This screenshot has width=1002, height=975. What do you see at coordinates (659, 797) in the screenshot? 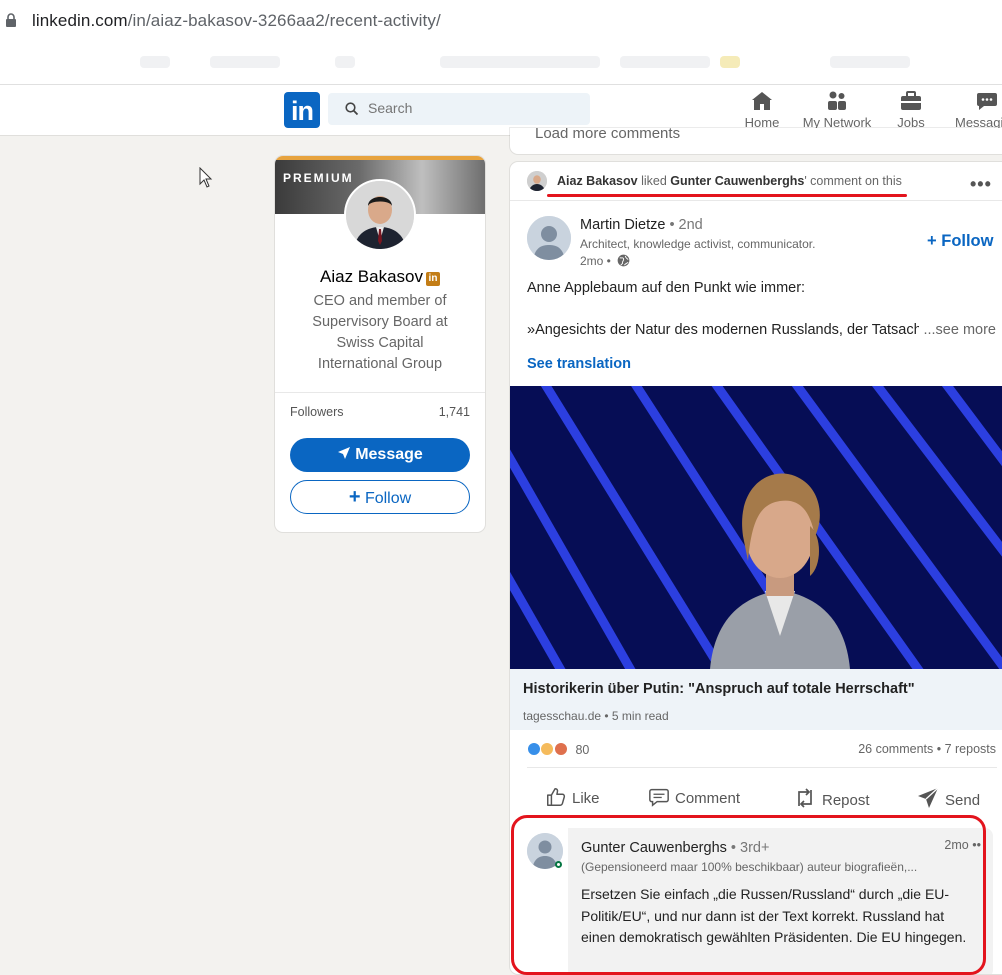
I see `comment-icon` at bounding box center [659, 797].